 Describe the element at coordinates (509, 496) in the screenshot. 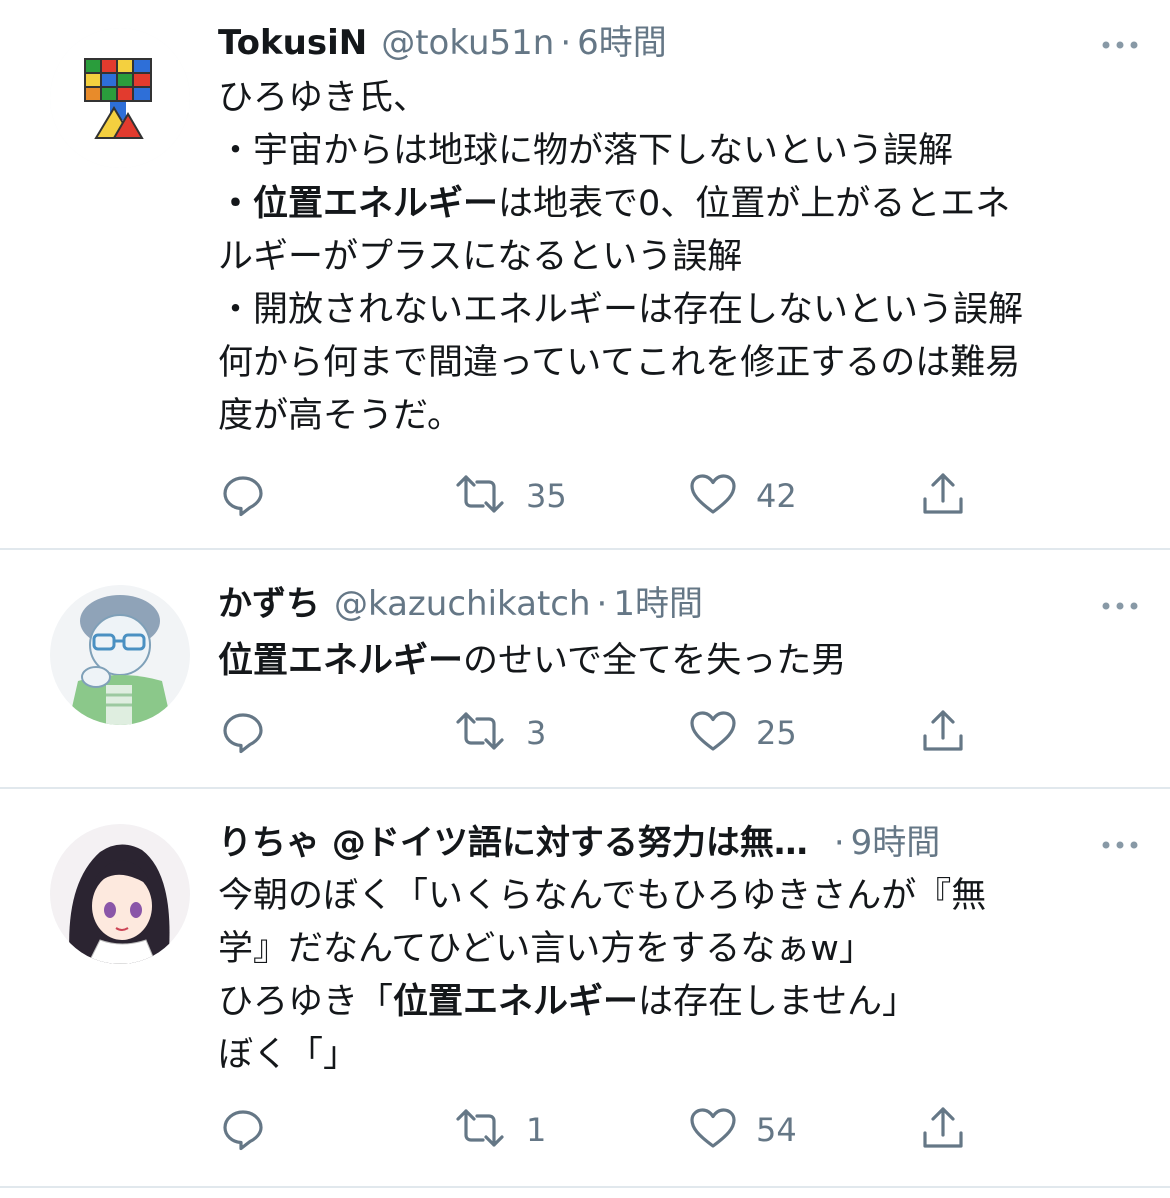

I see `retweet-button: 35` at that location.